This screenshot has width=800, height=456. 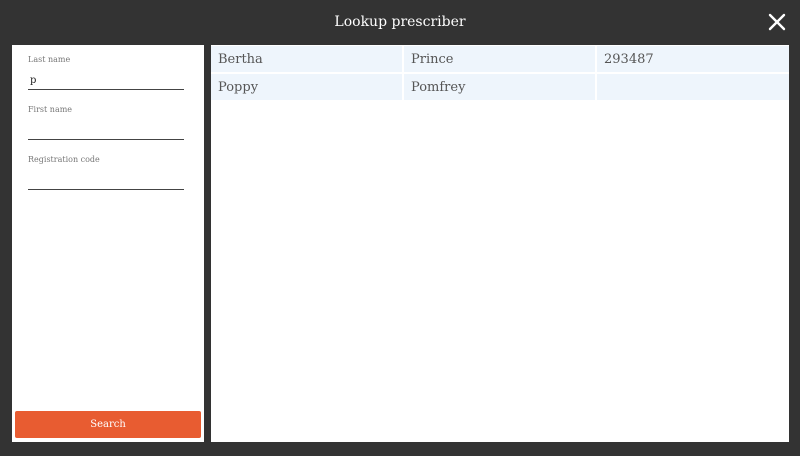 What do you see at coordinates (50, 109) in the screenshot?
I see `first-name-label: First name` at bounding box center [50, 109].